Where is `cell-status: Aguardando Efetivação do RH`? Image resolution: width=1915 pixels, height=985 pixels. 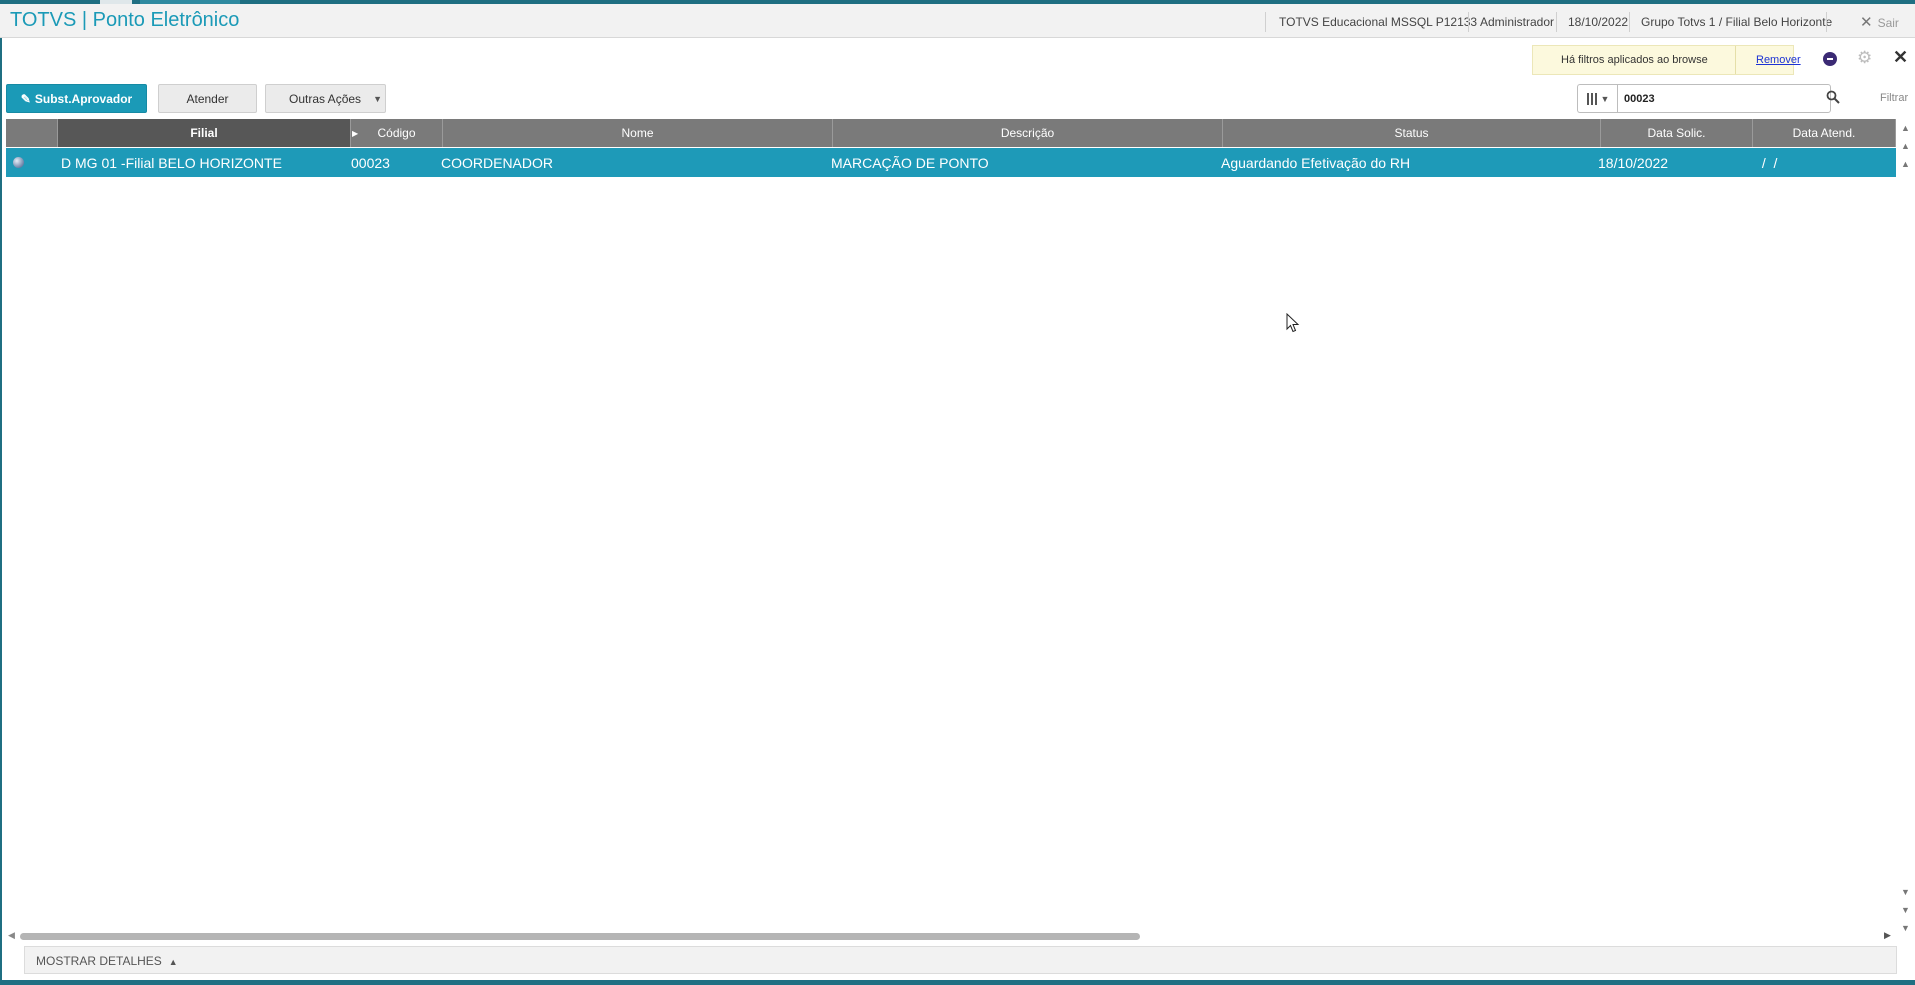
cell-status: Aguardando Efetivação do RH is located at coordinates (1316, 162).